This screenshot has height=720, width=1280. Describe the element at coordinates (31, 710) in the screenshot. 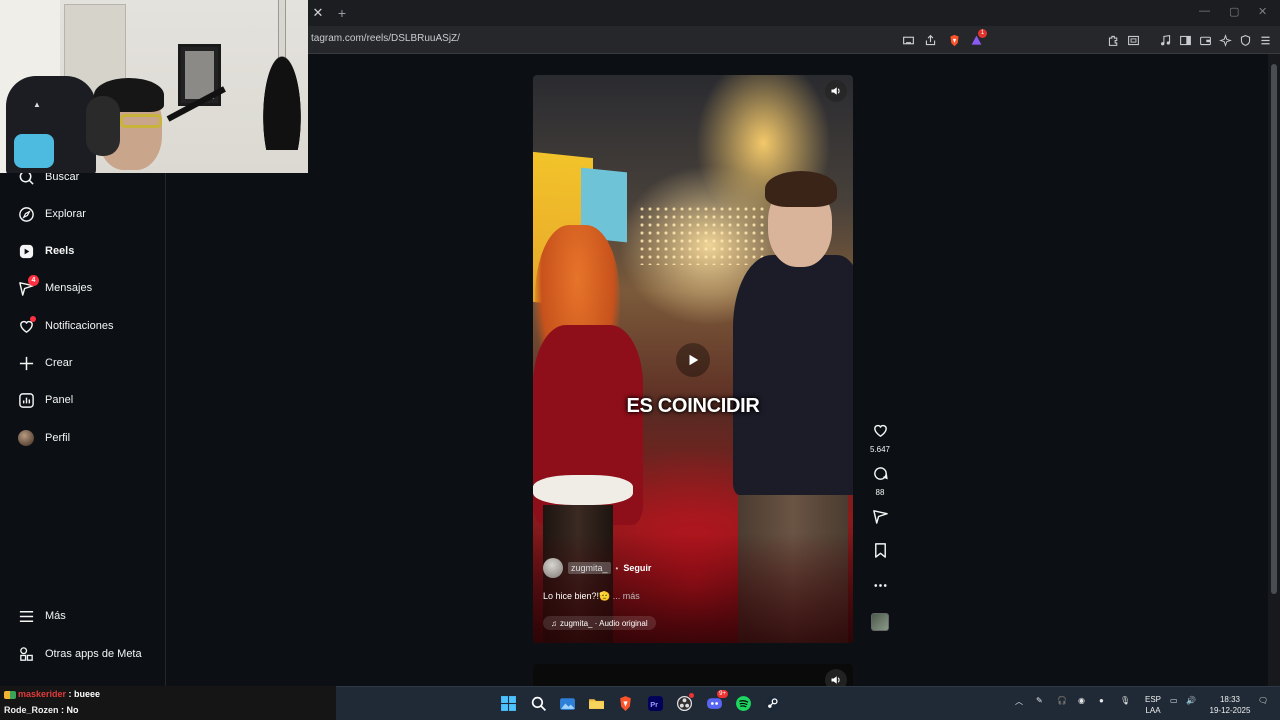

I see `chat-username: Rode_Rozen` at that location.